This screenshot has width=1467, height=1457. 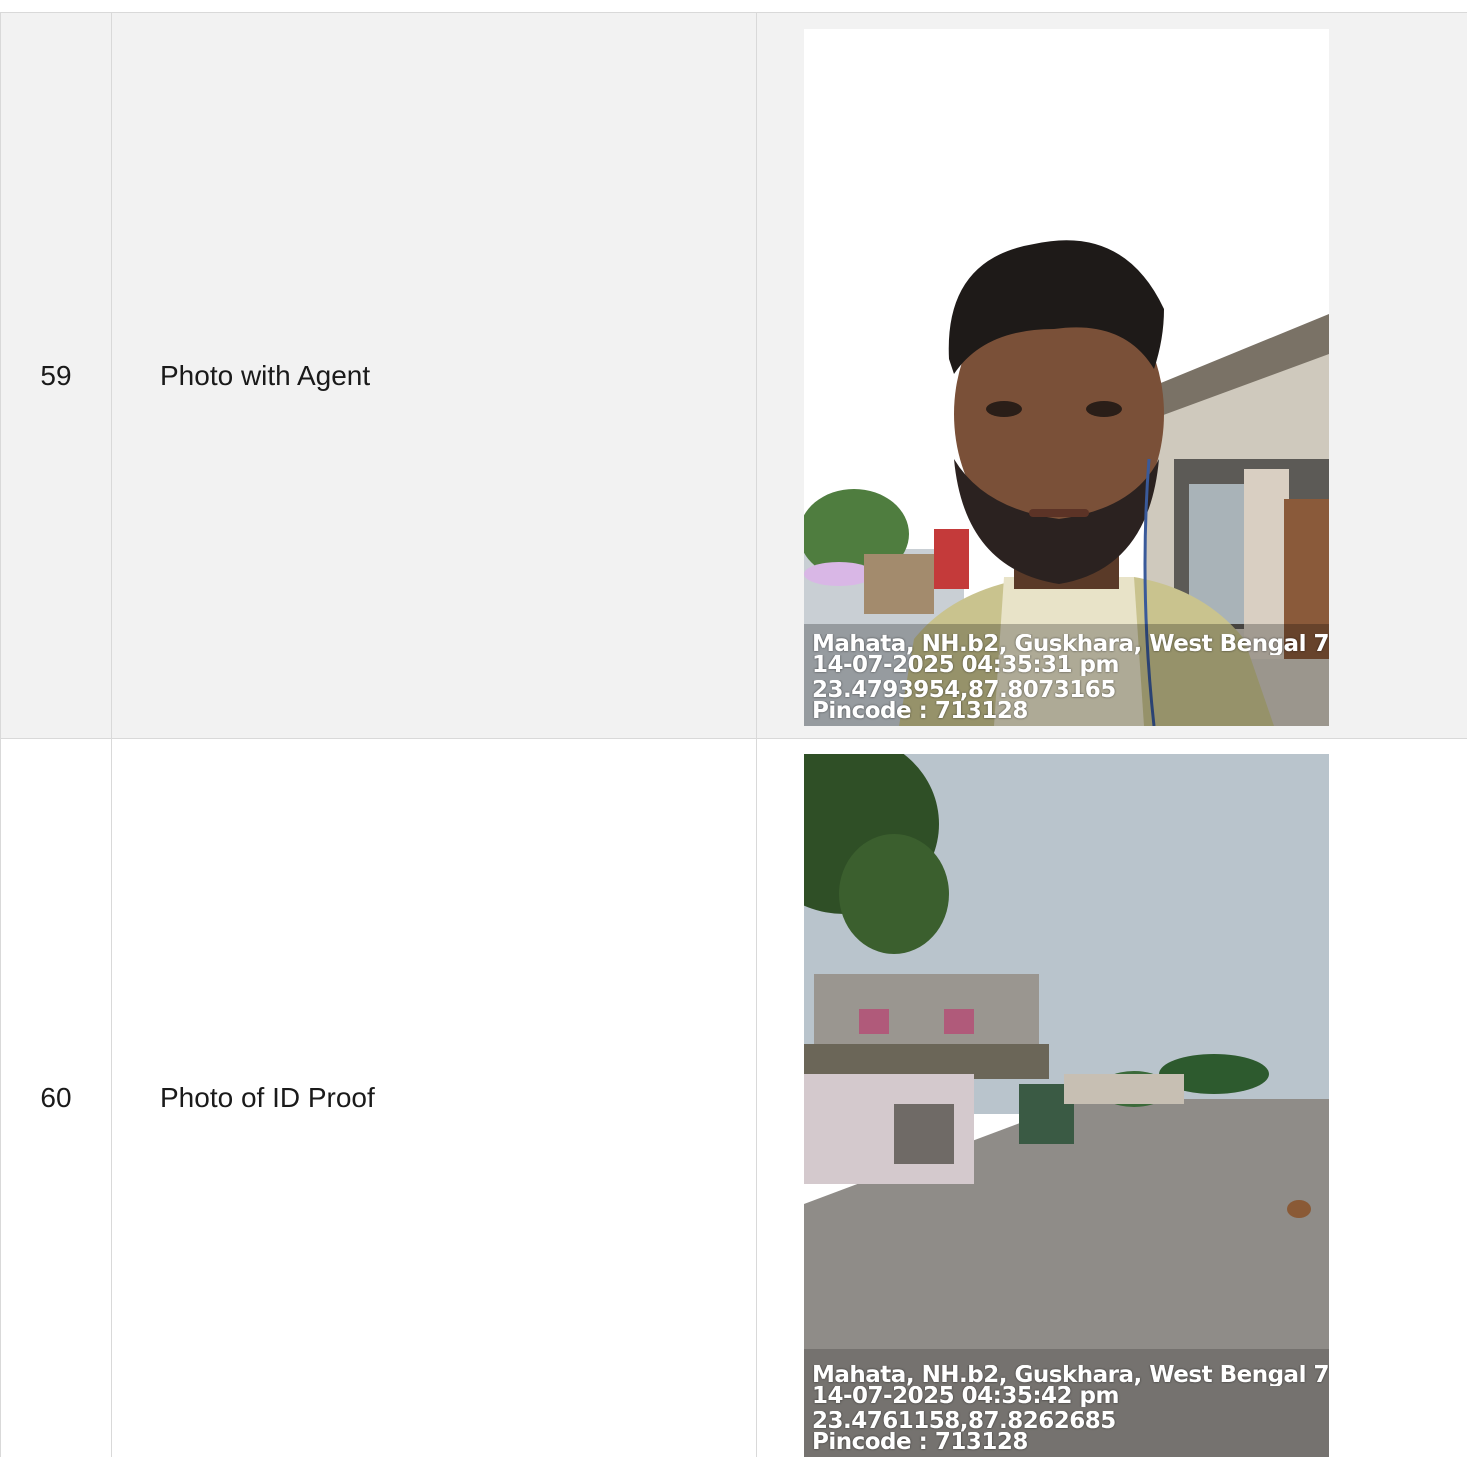 I want to click on row-number: 60, so click(x=56, y=1098).